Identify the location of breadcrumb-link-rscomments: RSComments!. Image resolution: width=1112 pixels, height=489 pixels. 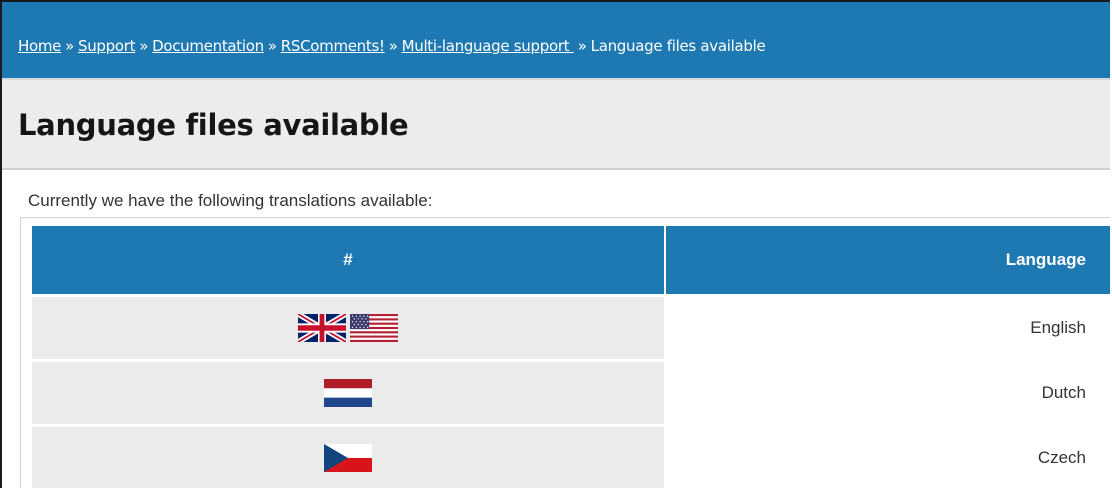
(333, 46).